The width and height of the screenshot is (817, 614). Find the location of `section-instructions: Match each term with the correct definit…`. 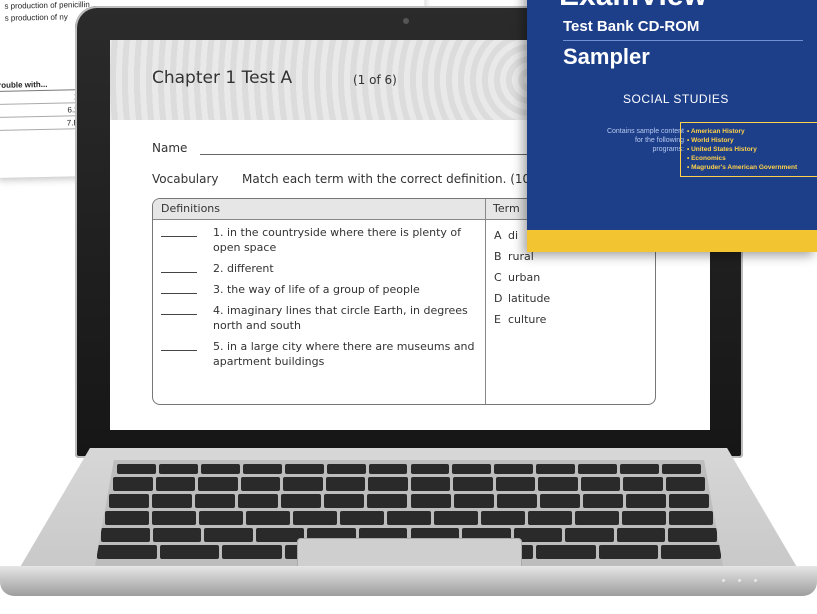

section-instructions: Match each term with the correct definit… is located at coordinates (392, 179).